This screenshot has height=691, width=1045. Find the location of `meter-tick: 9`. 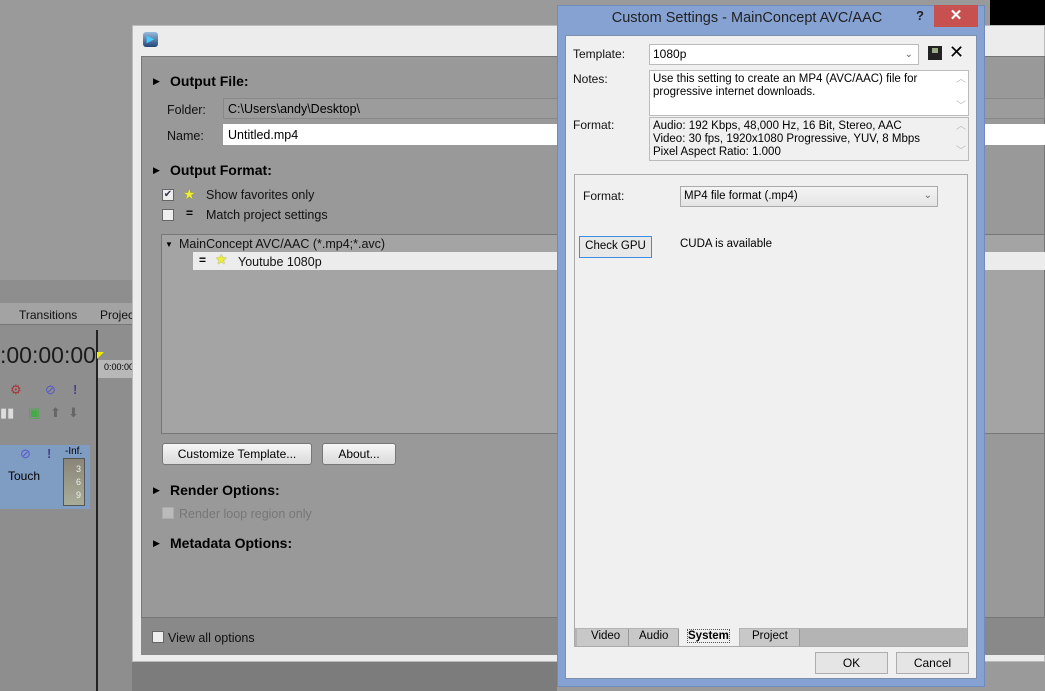

meter-tick: 9 is located at coordinates (78, 495).